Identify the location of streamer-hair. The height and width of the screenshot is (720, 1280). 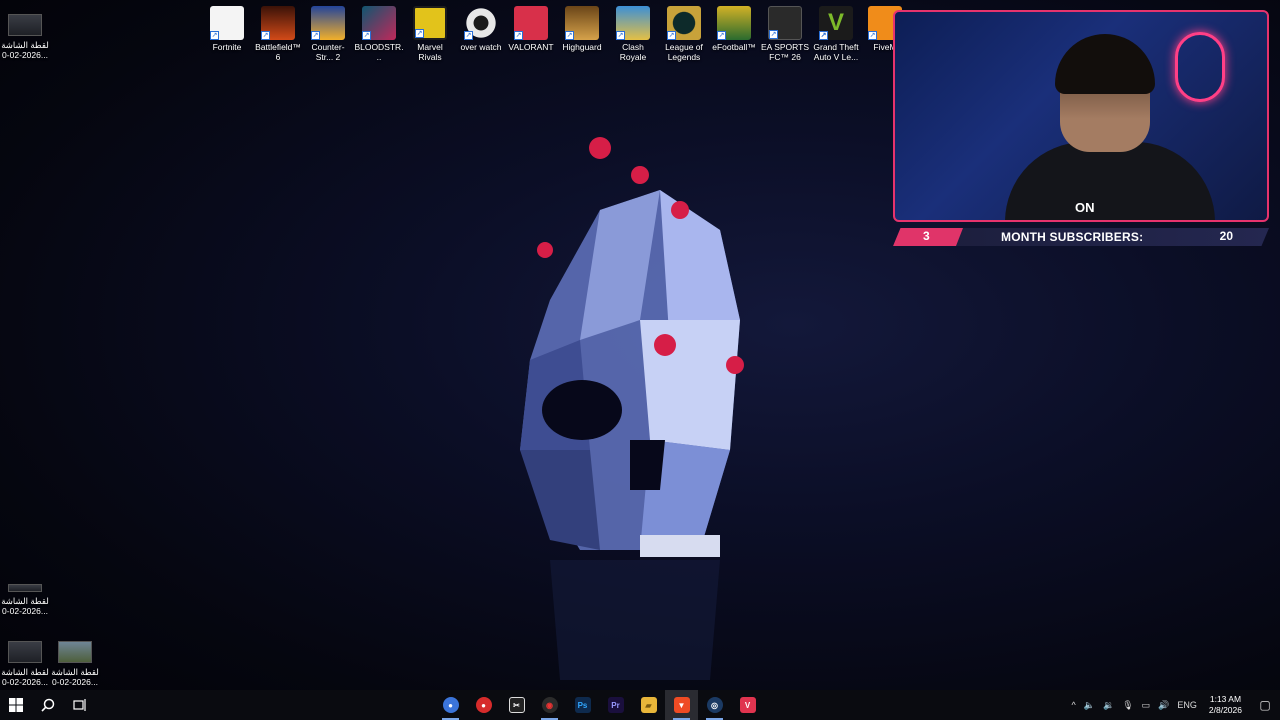
(1105, 64).